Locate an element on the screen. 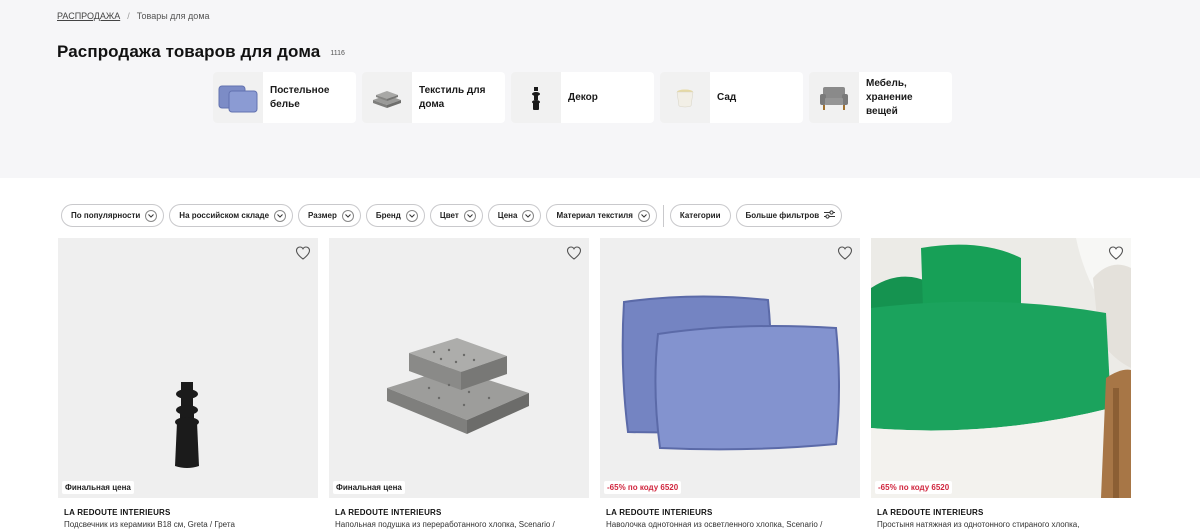 The height and width of the screenshot is (529, 1200). candlestick-icon is located at coordinates (536, 97).